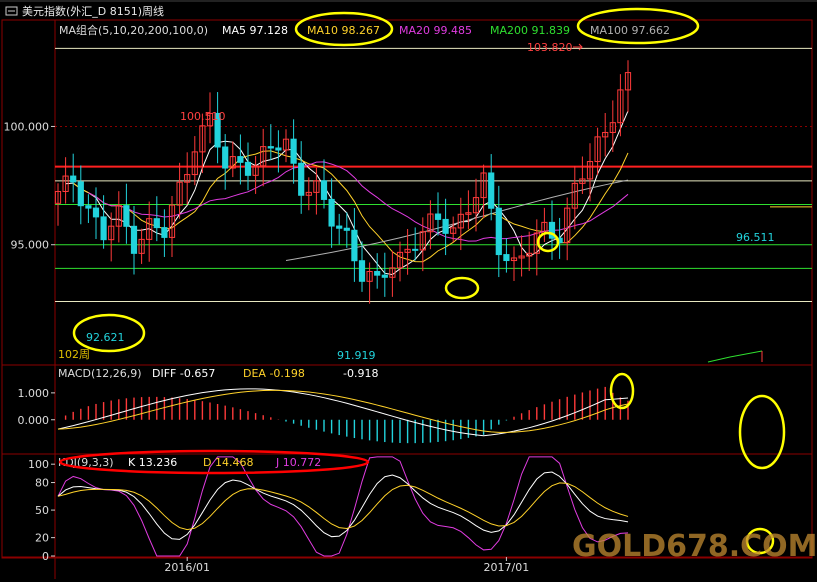 Image resolution: width=817 pixels, height=582 pixels. Describe the element at coordinates (343, 505) in the screenshot. I see `kdj-k-line` at that location.